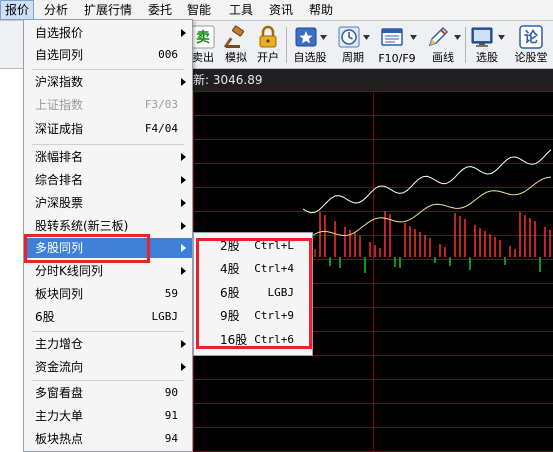  I want to click on menu-zhineng: 智能, so click(199, 10).